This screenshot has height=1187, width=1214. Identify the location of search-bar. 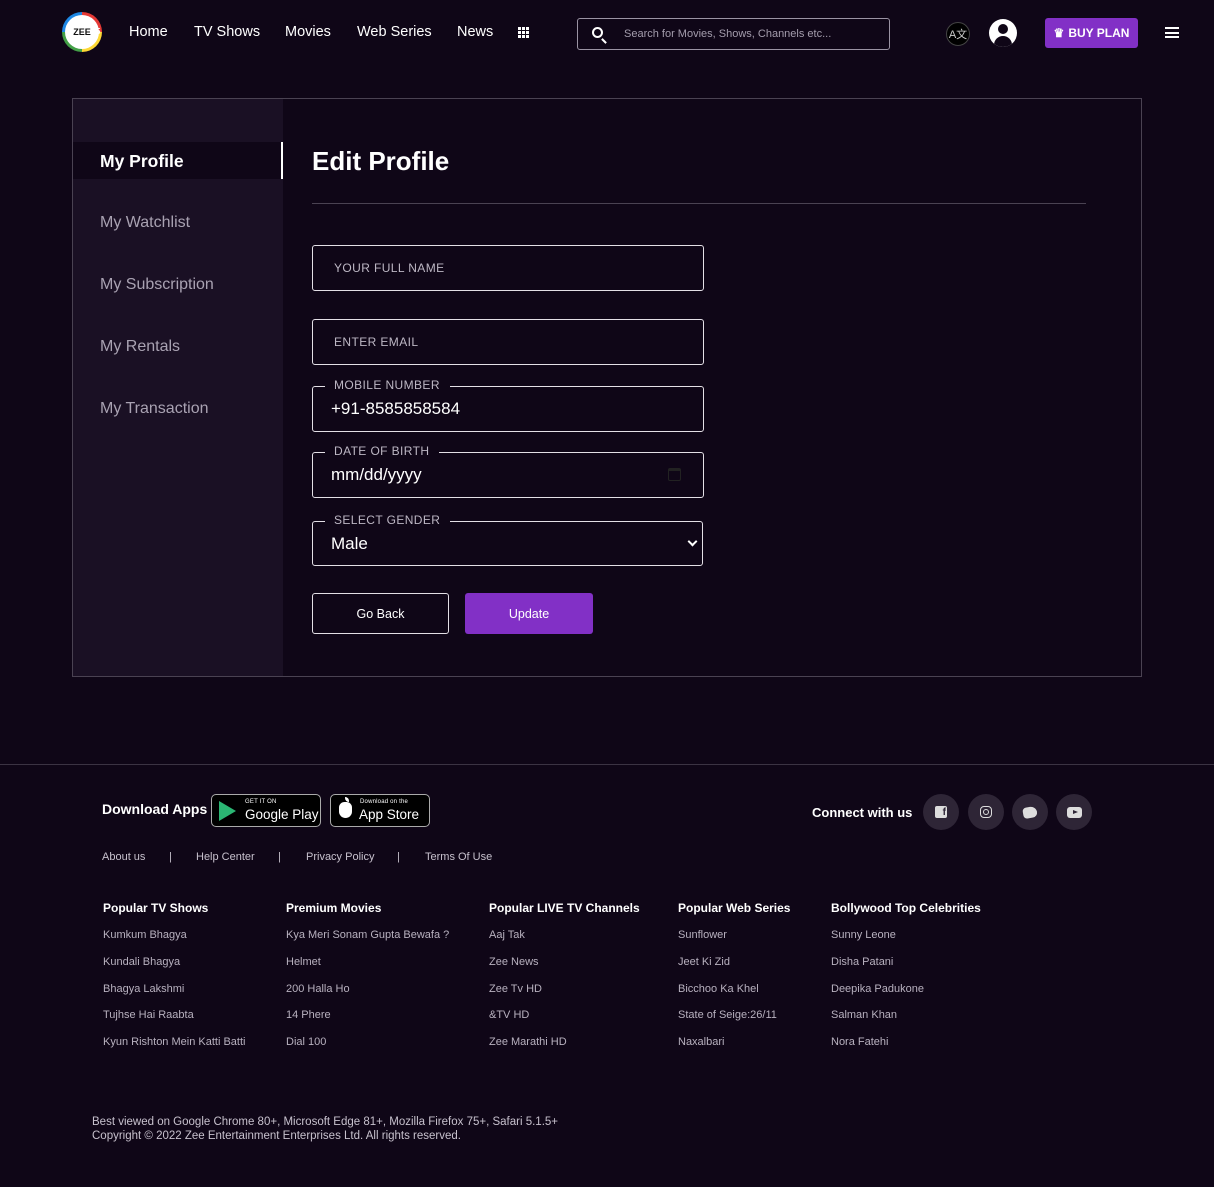
(733, 34).